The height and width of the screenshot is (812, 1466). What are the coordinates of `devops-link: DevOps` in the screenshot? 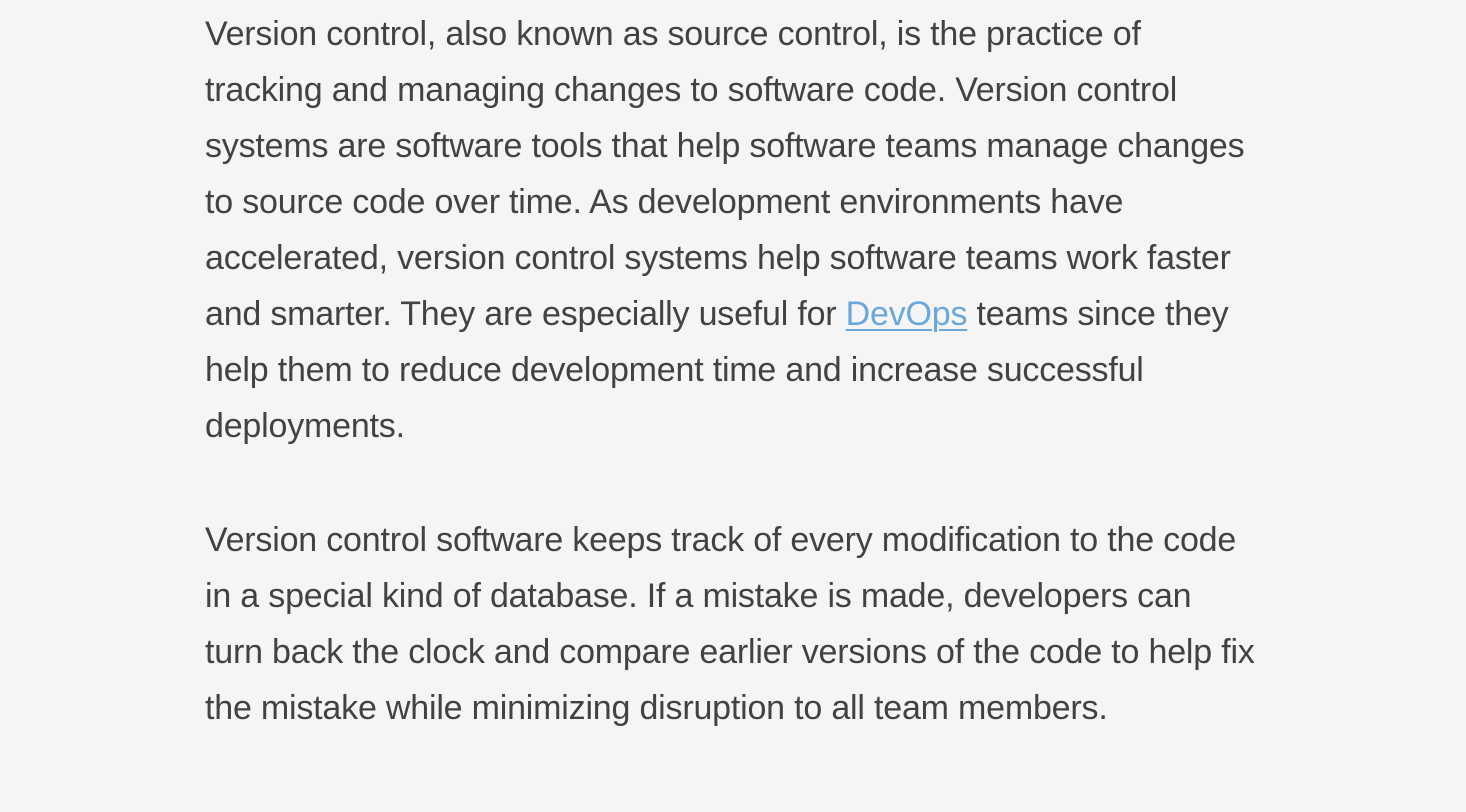 It's located at (907, 314).